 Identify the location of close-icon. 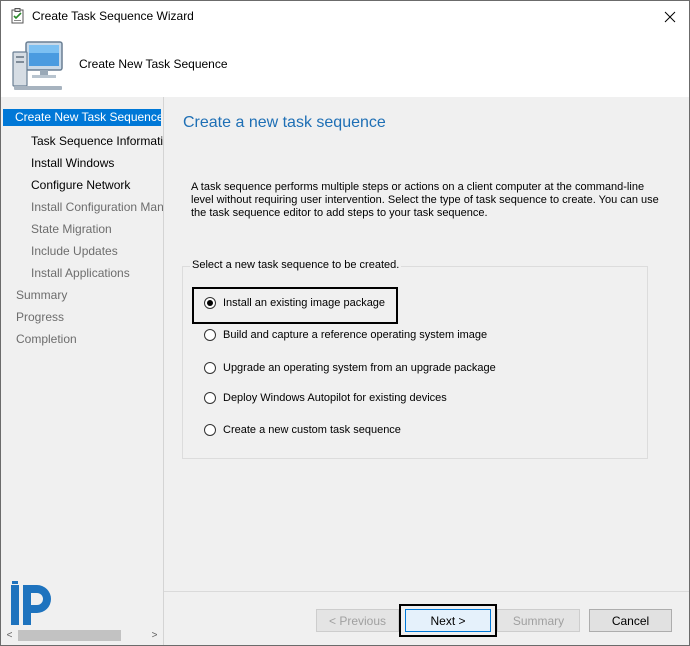
(670, 16).